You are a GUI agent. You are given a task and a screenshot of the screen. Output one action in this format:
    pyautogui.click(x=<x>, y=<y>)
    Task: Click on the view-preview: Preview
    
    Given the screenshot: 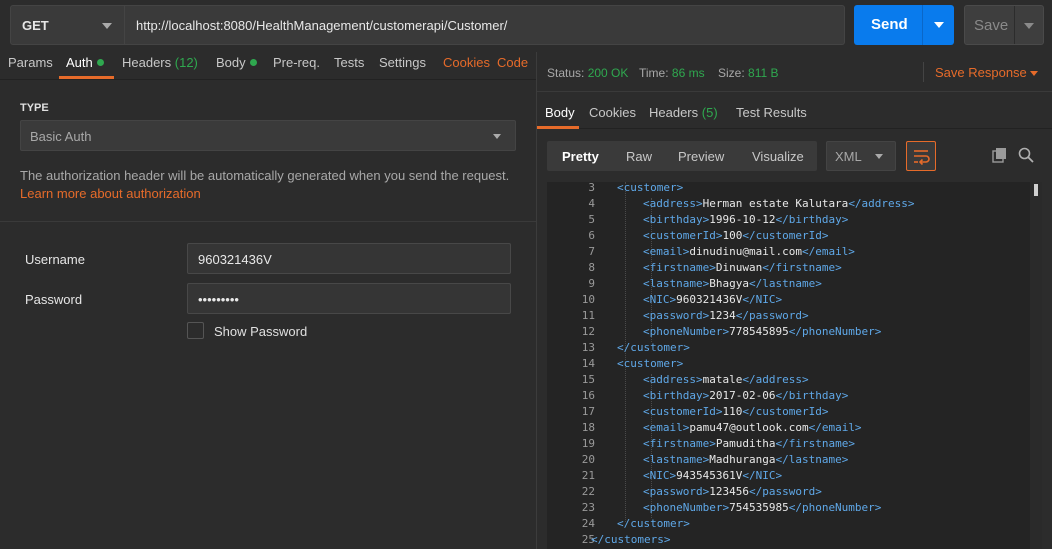 What is the action you would take?
    pyautogui.click(x=701, y=156)
    